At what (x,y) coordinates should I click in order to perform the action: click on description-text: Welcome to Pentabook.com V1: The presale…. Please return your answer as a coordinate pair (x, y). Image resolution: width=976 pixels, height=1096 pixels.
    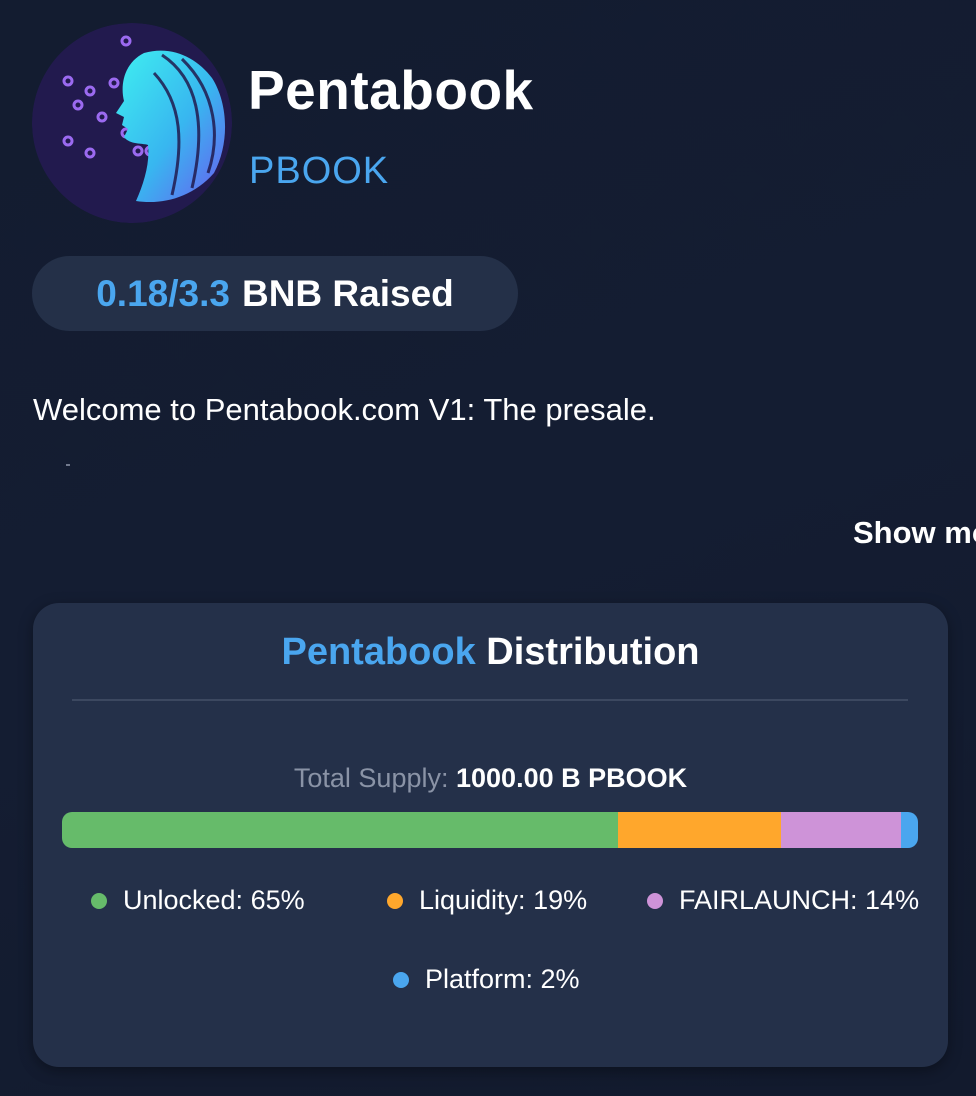
    Looking at the image, I should click on (344, 409).